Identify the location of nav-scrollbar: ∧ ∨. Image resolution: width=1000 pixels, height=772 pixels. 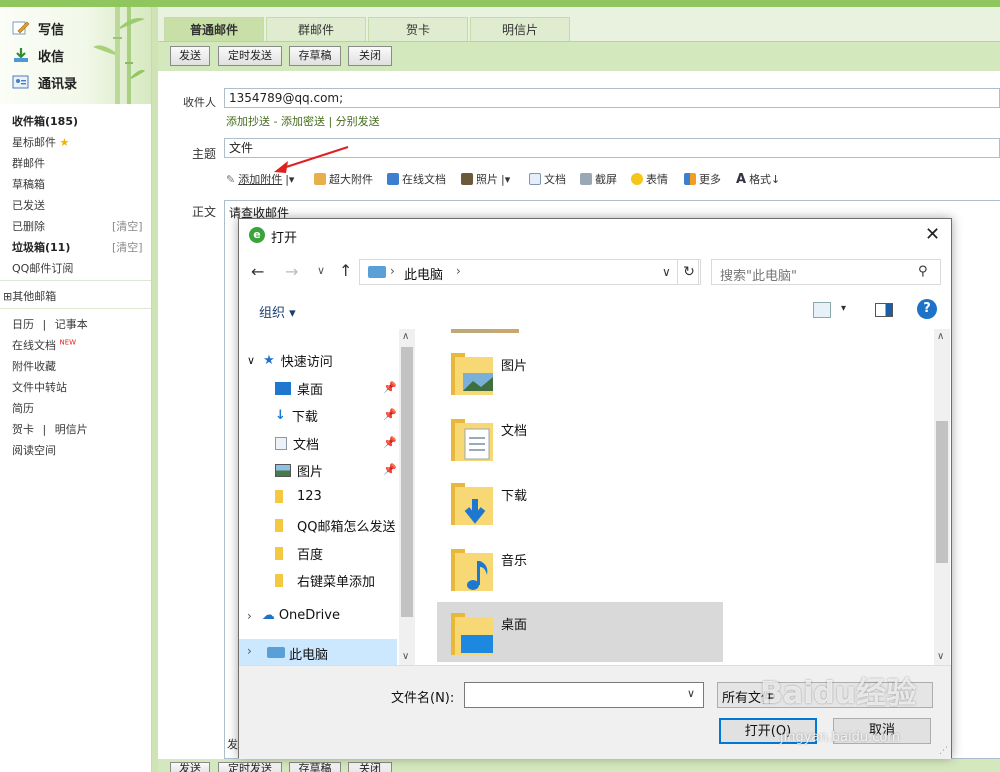
(407, 497).